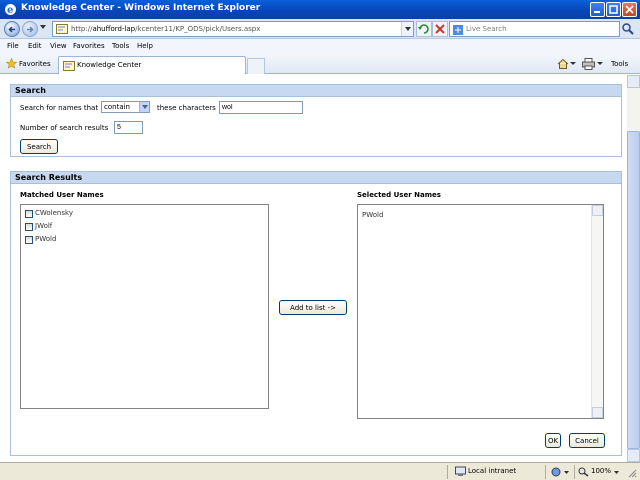 This screenshot has width=640, height=480. Describe the element at coordinates (316, 91) in the screenshot. I see `search-panel-title: Search` at that location.